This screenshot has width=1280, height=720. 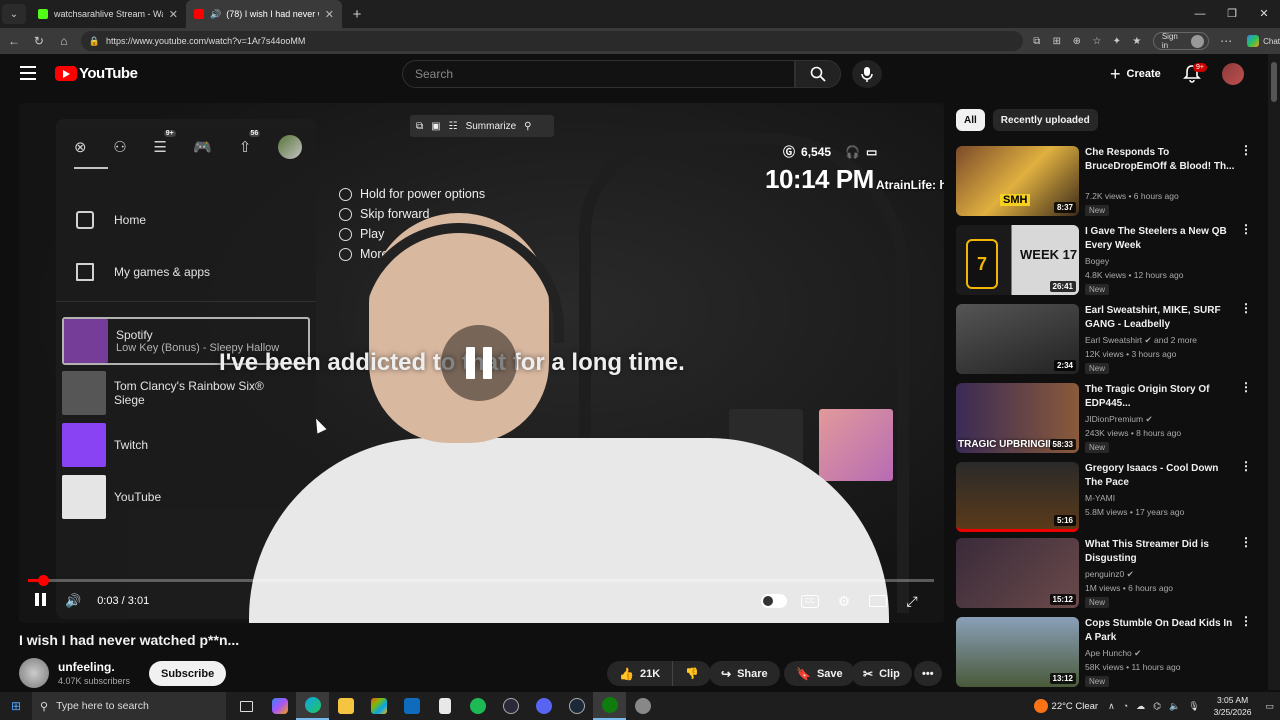 What do you see at coordinates (34, 673) in the screenshot?
I see `channel-avatar` at bounding box center [34, 673].